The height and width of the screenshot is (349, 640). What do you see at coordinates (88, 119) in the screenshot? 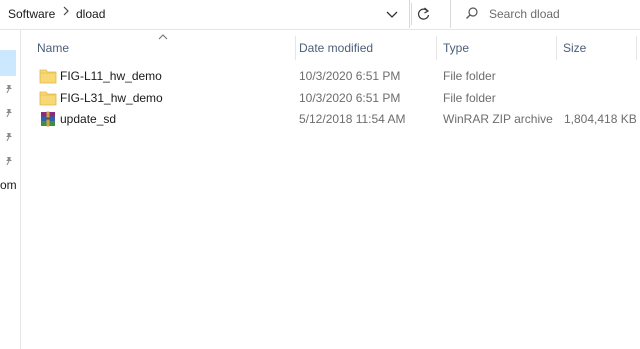
I see `file-name: update_sd` at bounding box center [88, 119].